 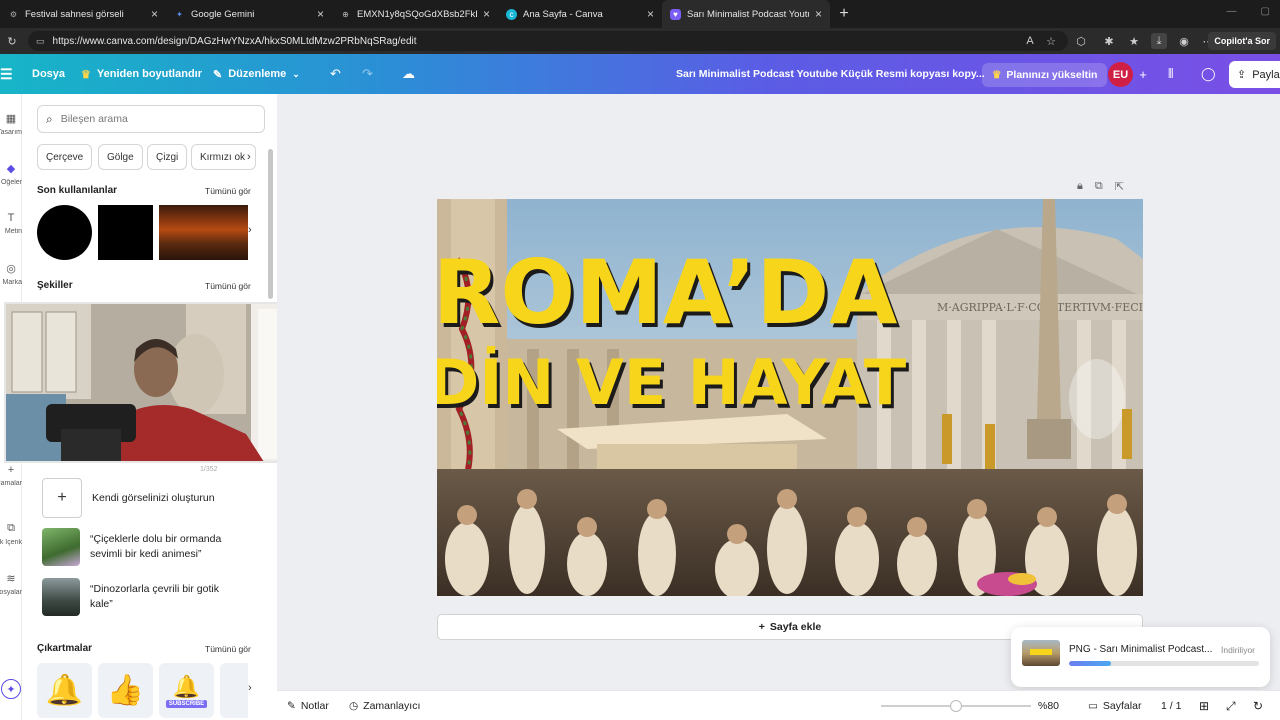 I want to click on bell-icon: 🔔, so click(x=186, y=686).